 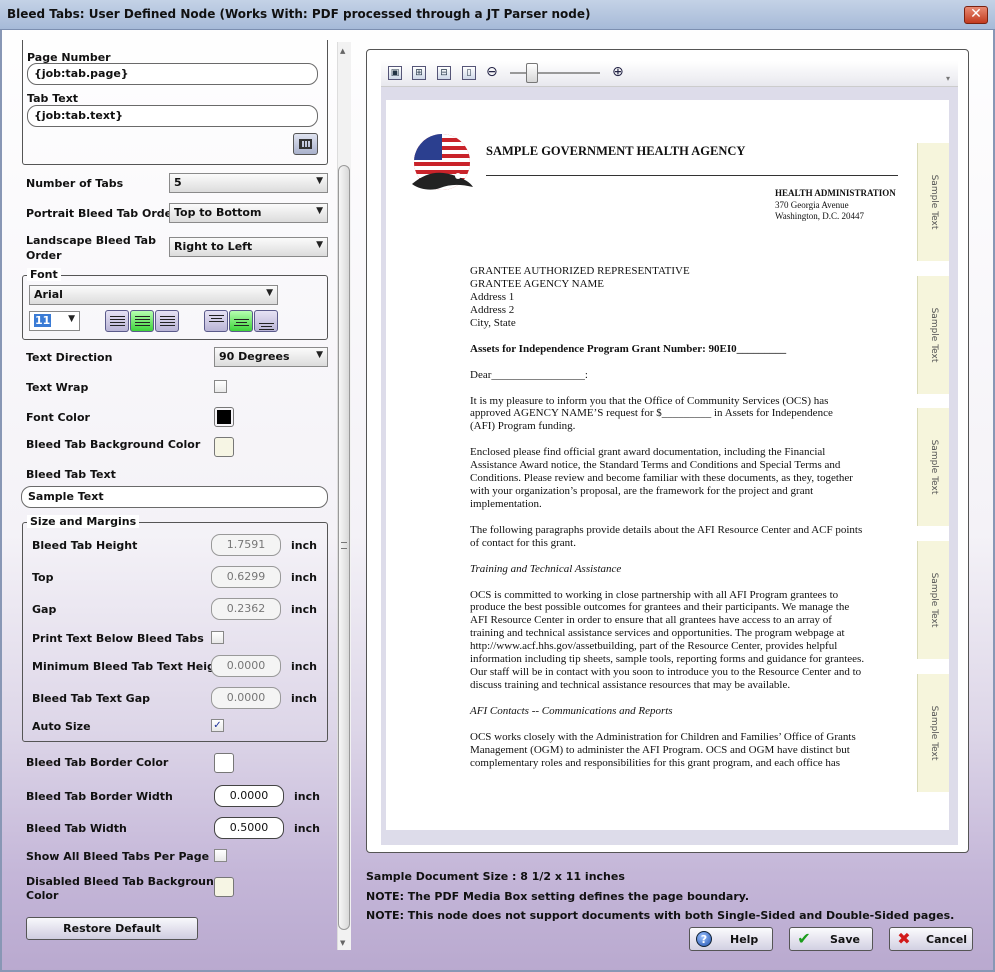 I want to click on cancel-label: Cancel, so click(x=947, y=939).